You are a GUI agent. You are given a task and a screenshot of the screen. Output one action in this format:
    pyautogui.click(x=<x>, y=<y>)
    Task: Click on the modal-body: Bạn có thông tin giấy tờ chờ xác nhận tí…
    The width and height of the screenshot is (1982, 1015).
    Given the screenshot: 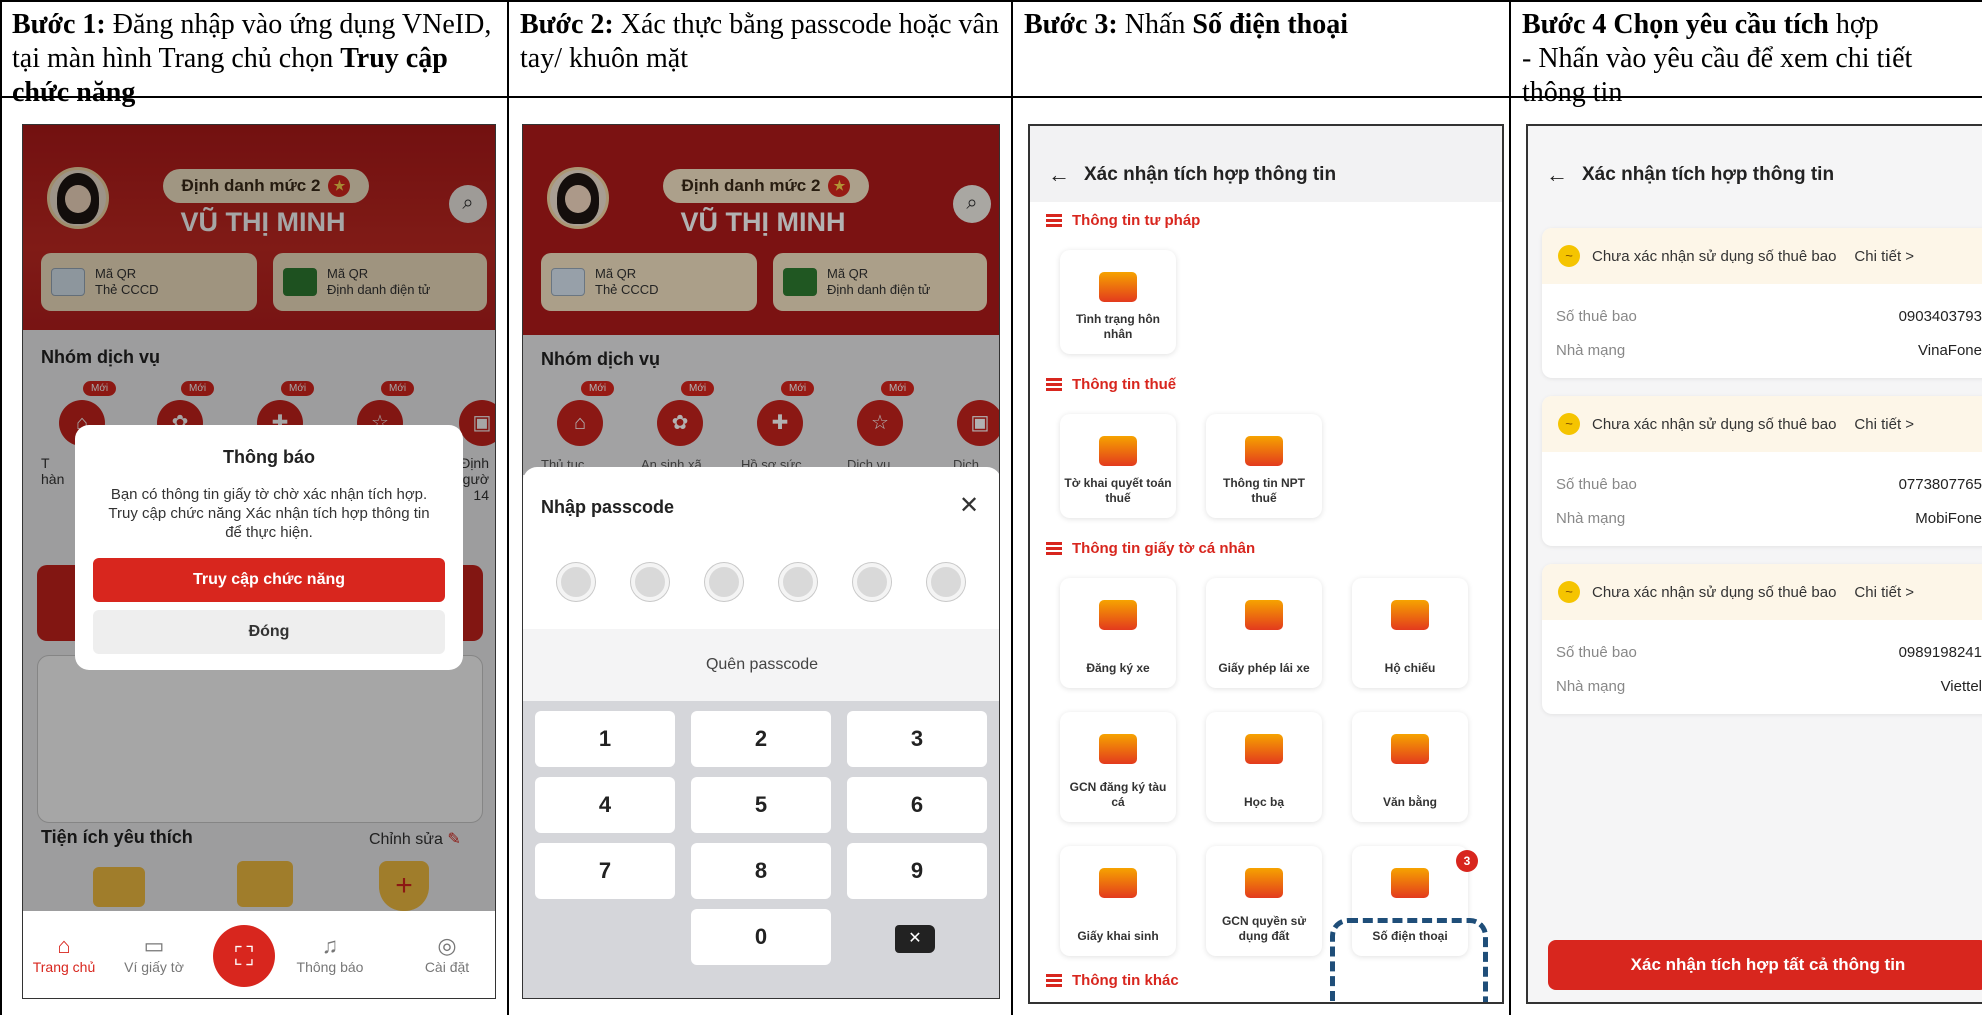 What is the action you would take?
    pyautogui.click(x=269, y=513)
    